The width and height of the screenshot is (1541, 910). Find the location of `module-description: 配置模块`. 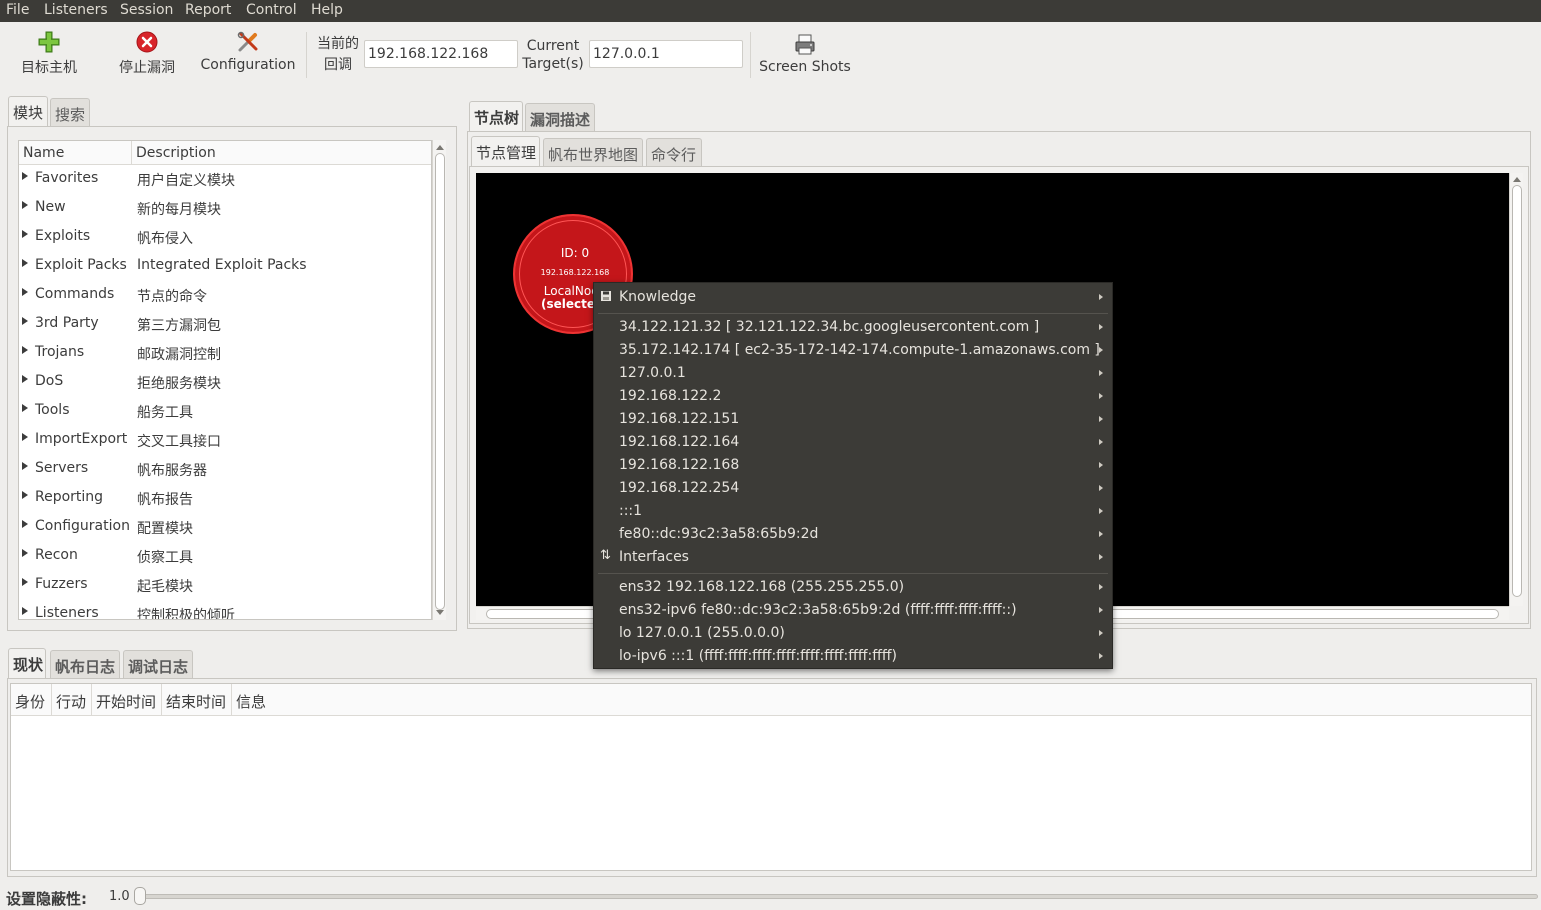

module-description: 配置模块 is located at coordinates (165, 529).